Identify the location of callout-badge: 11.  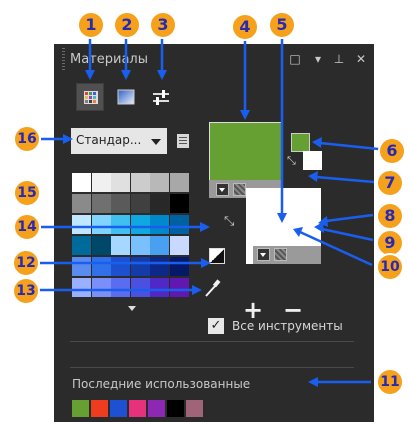
(390, 382).